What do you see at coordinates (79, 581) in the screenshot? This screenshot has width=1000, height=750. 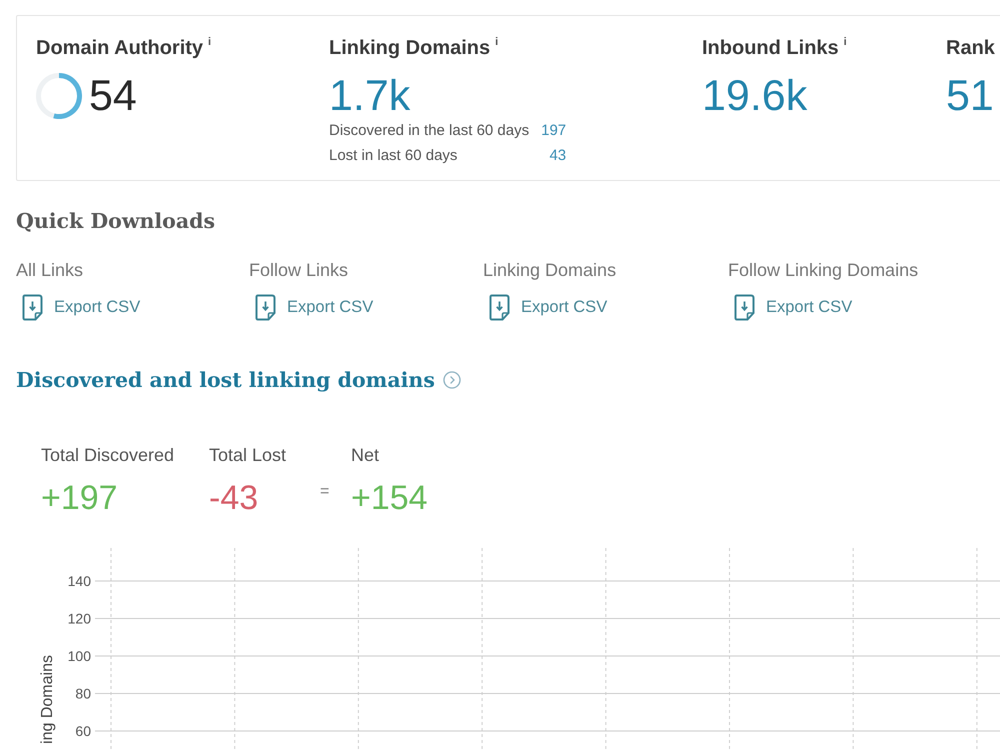 I see `y-tick-label: 140` at bounding box center [79, 581].